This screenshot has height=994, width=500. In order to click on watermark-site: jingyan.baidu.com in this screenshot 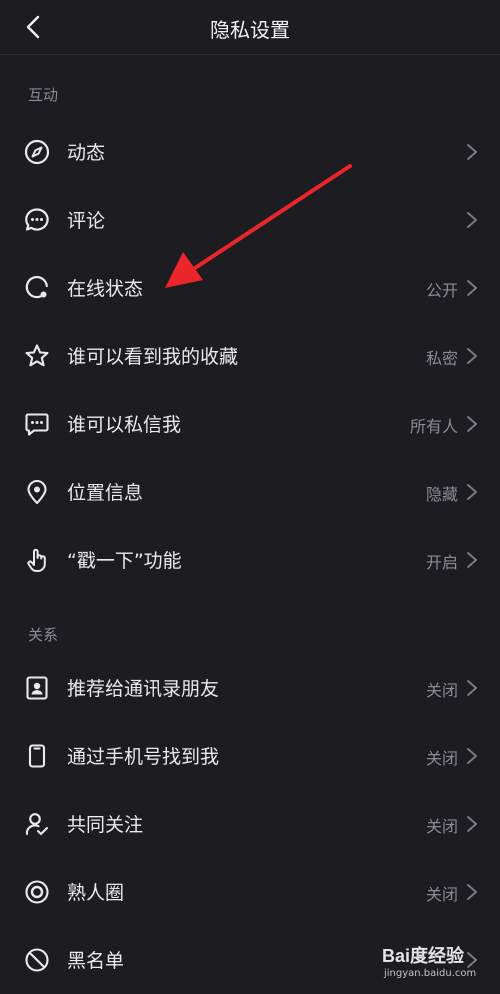, I will do `click(430, 973)`.